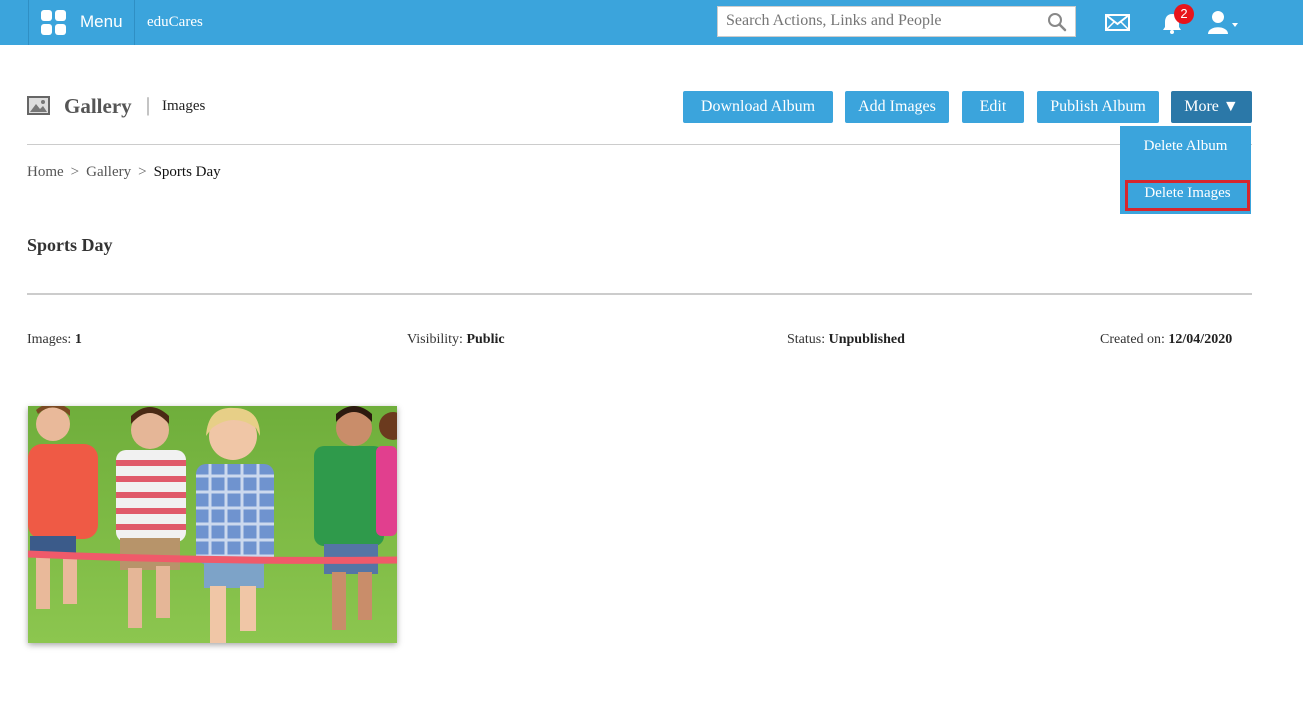 This screenshot has height=713, width=1303. Describe the element at coordinates (1057, 22) in the screenshot. I see `search-icon` at that location.